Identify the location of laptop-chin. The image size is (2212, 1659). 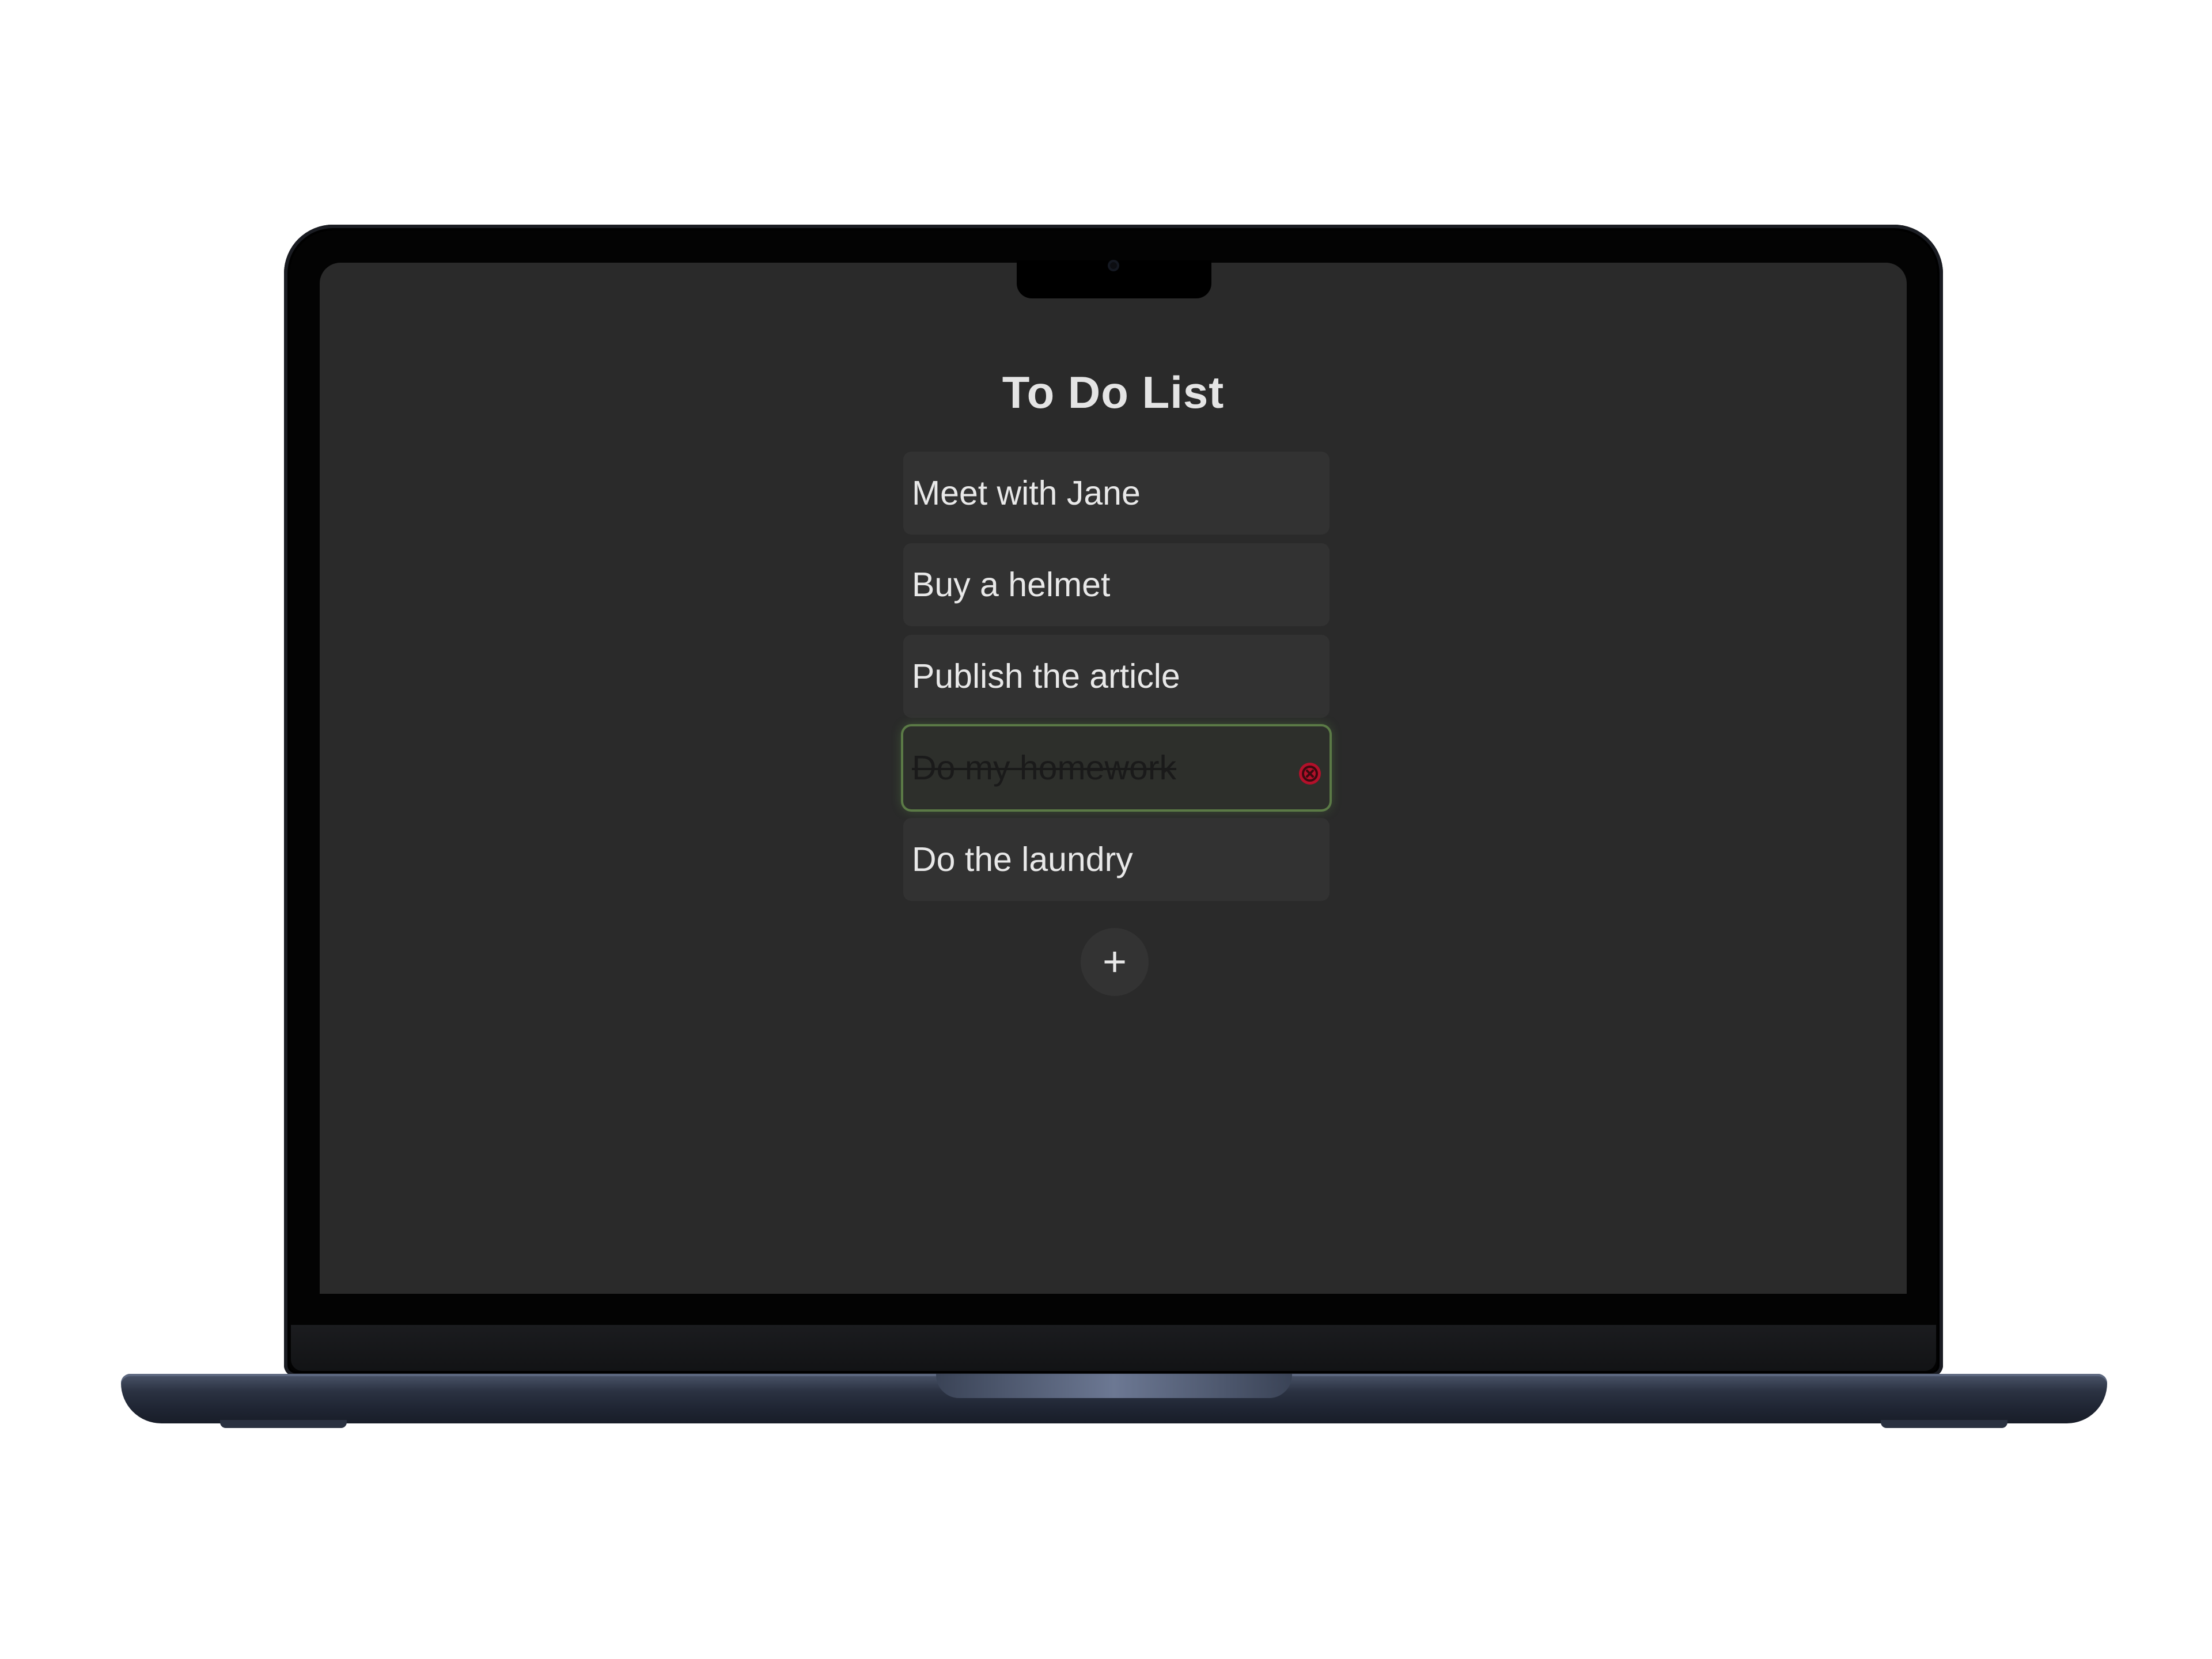
(1113, 1348).